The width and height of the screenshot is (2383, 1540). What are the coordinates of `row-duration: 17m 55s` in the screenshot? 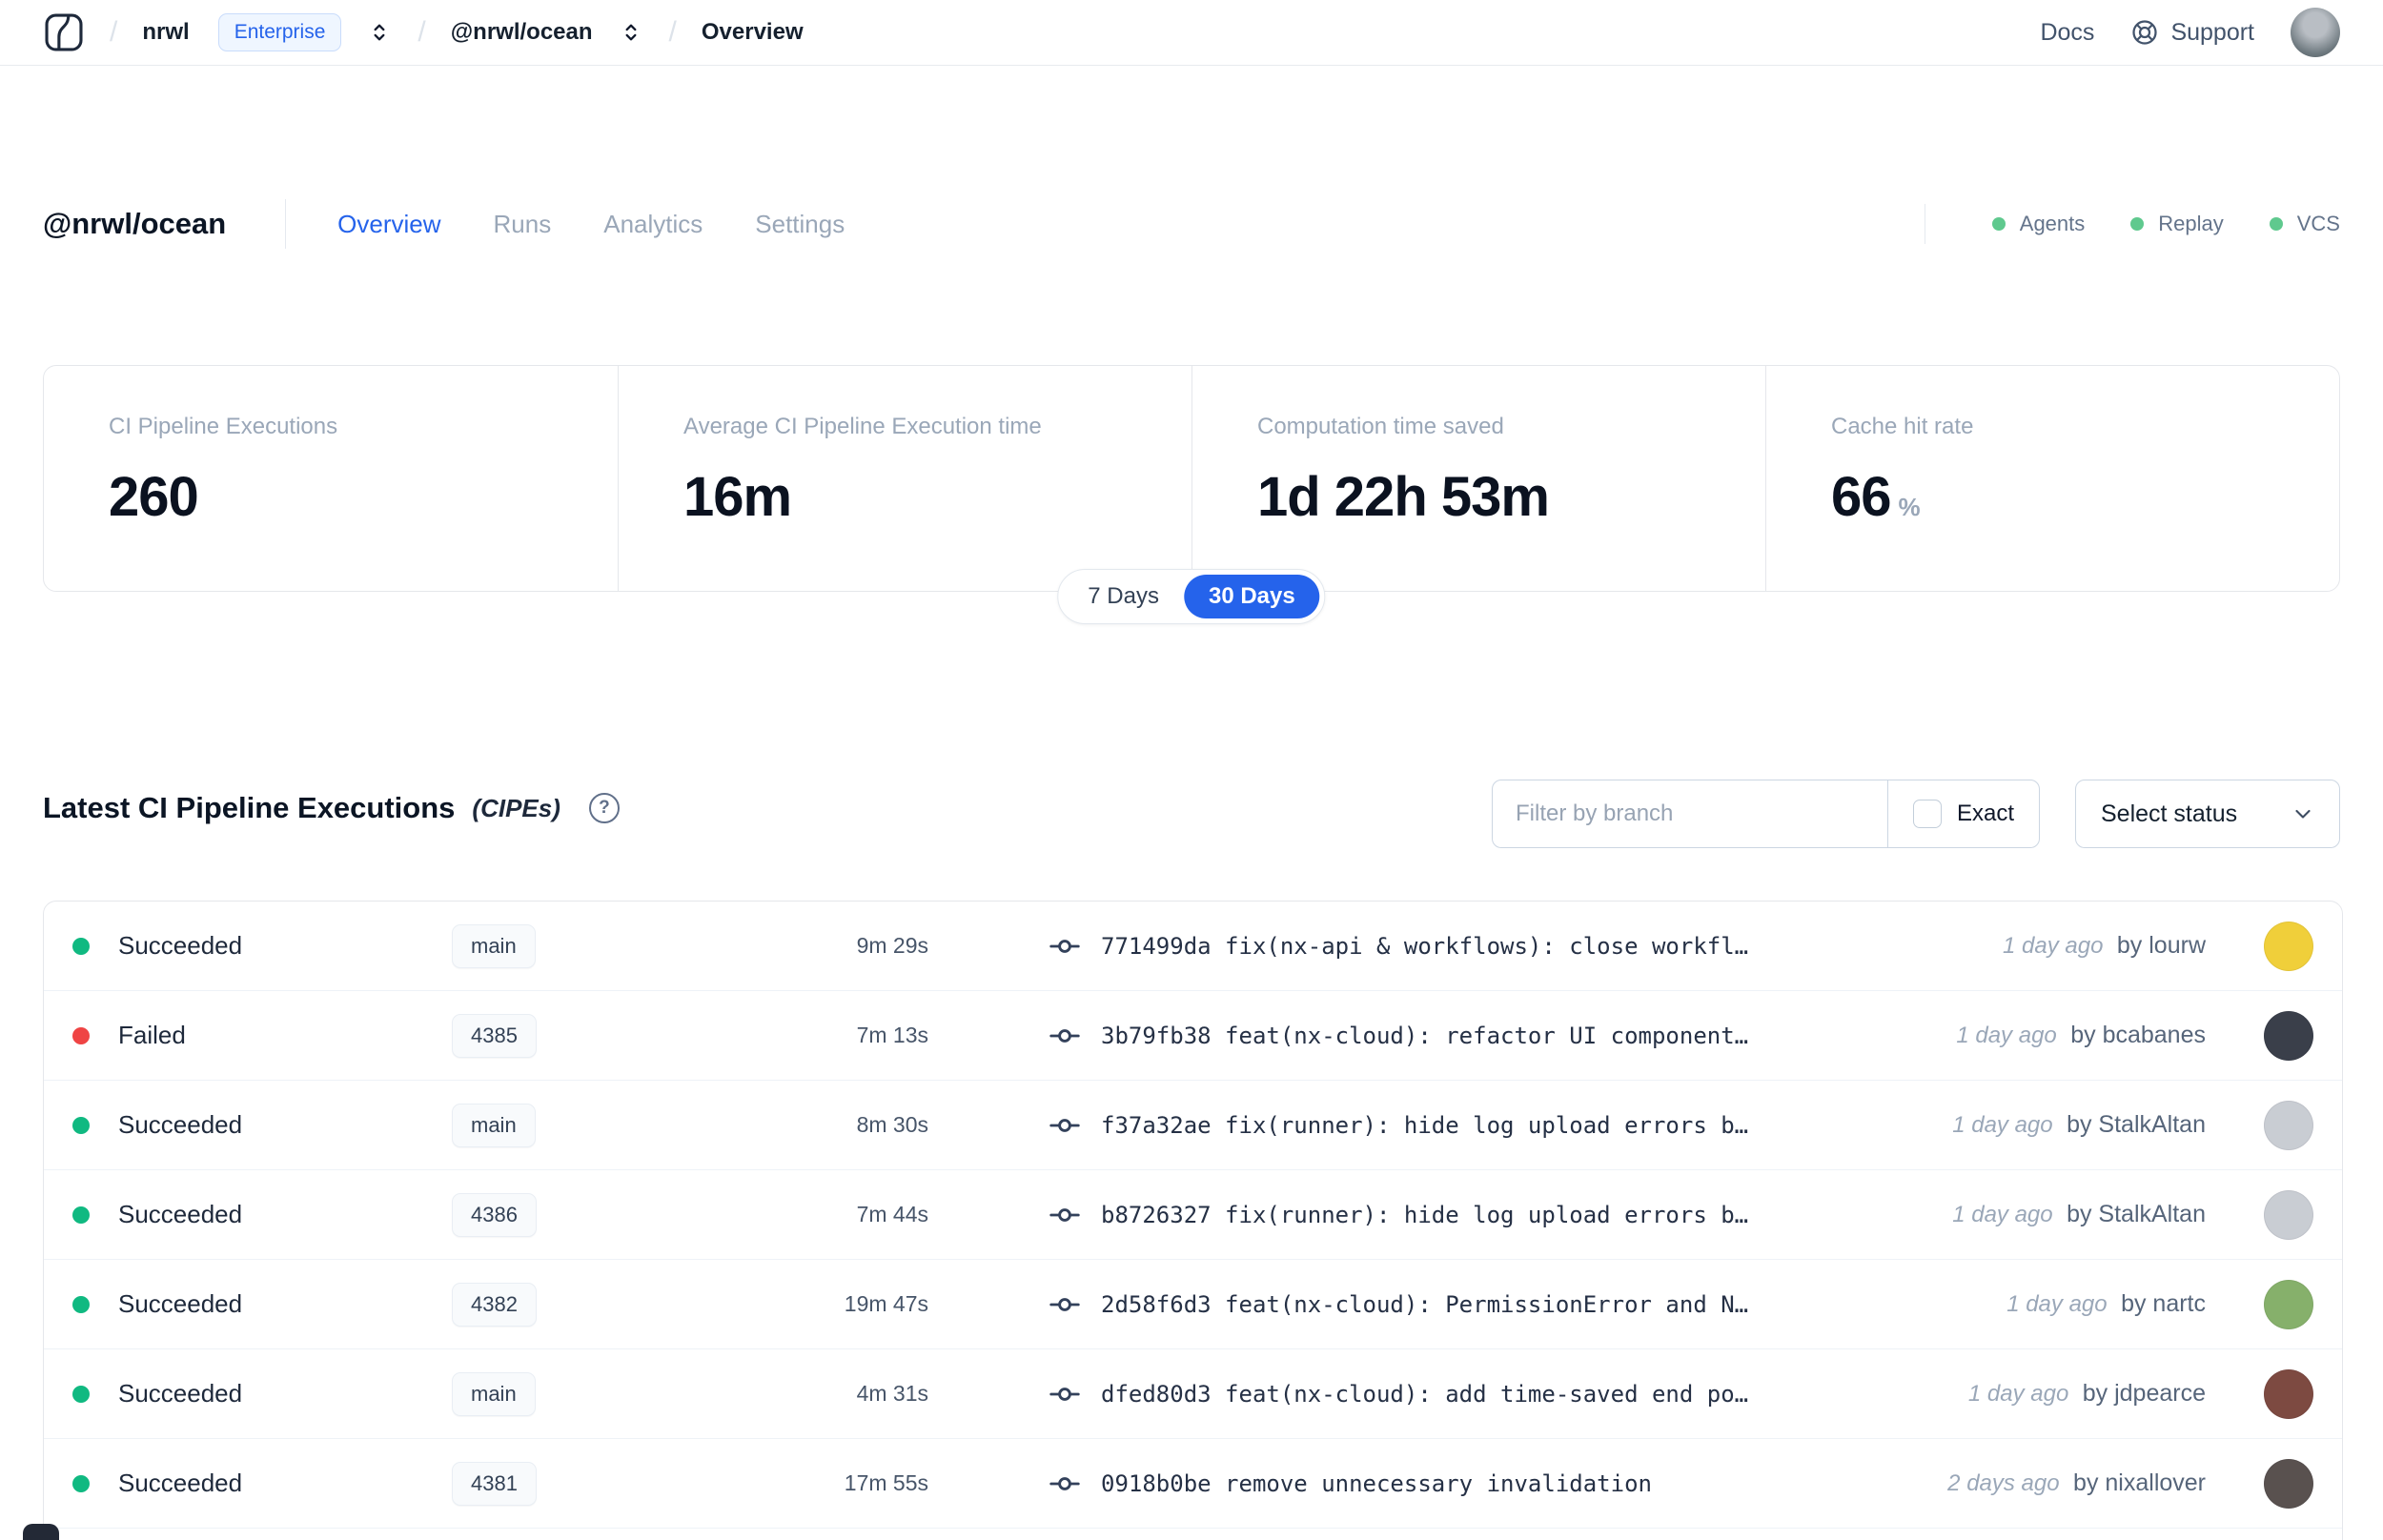 It's located at (886, 1482).